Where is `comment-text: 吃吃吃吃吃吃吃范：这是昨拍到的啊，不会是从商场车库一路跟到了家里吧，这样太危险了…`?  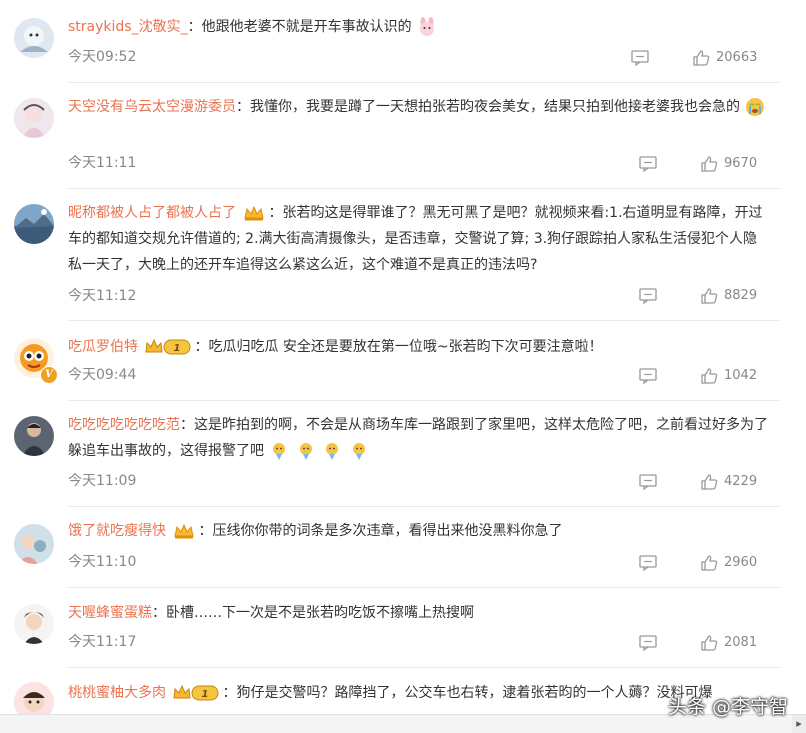 comment-text: 吃吃吃吃吃吃吃范：这是昨拍到的啊，不会是从商场车库一路跟到了家里吧，这样太危险了… is located at coordinates (418, 438).